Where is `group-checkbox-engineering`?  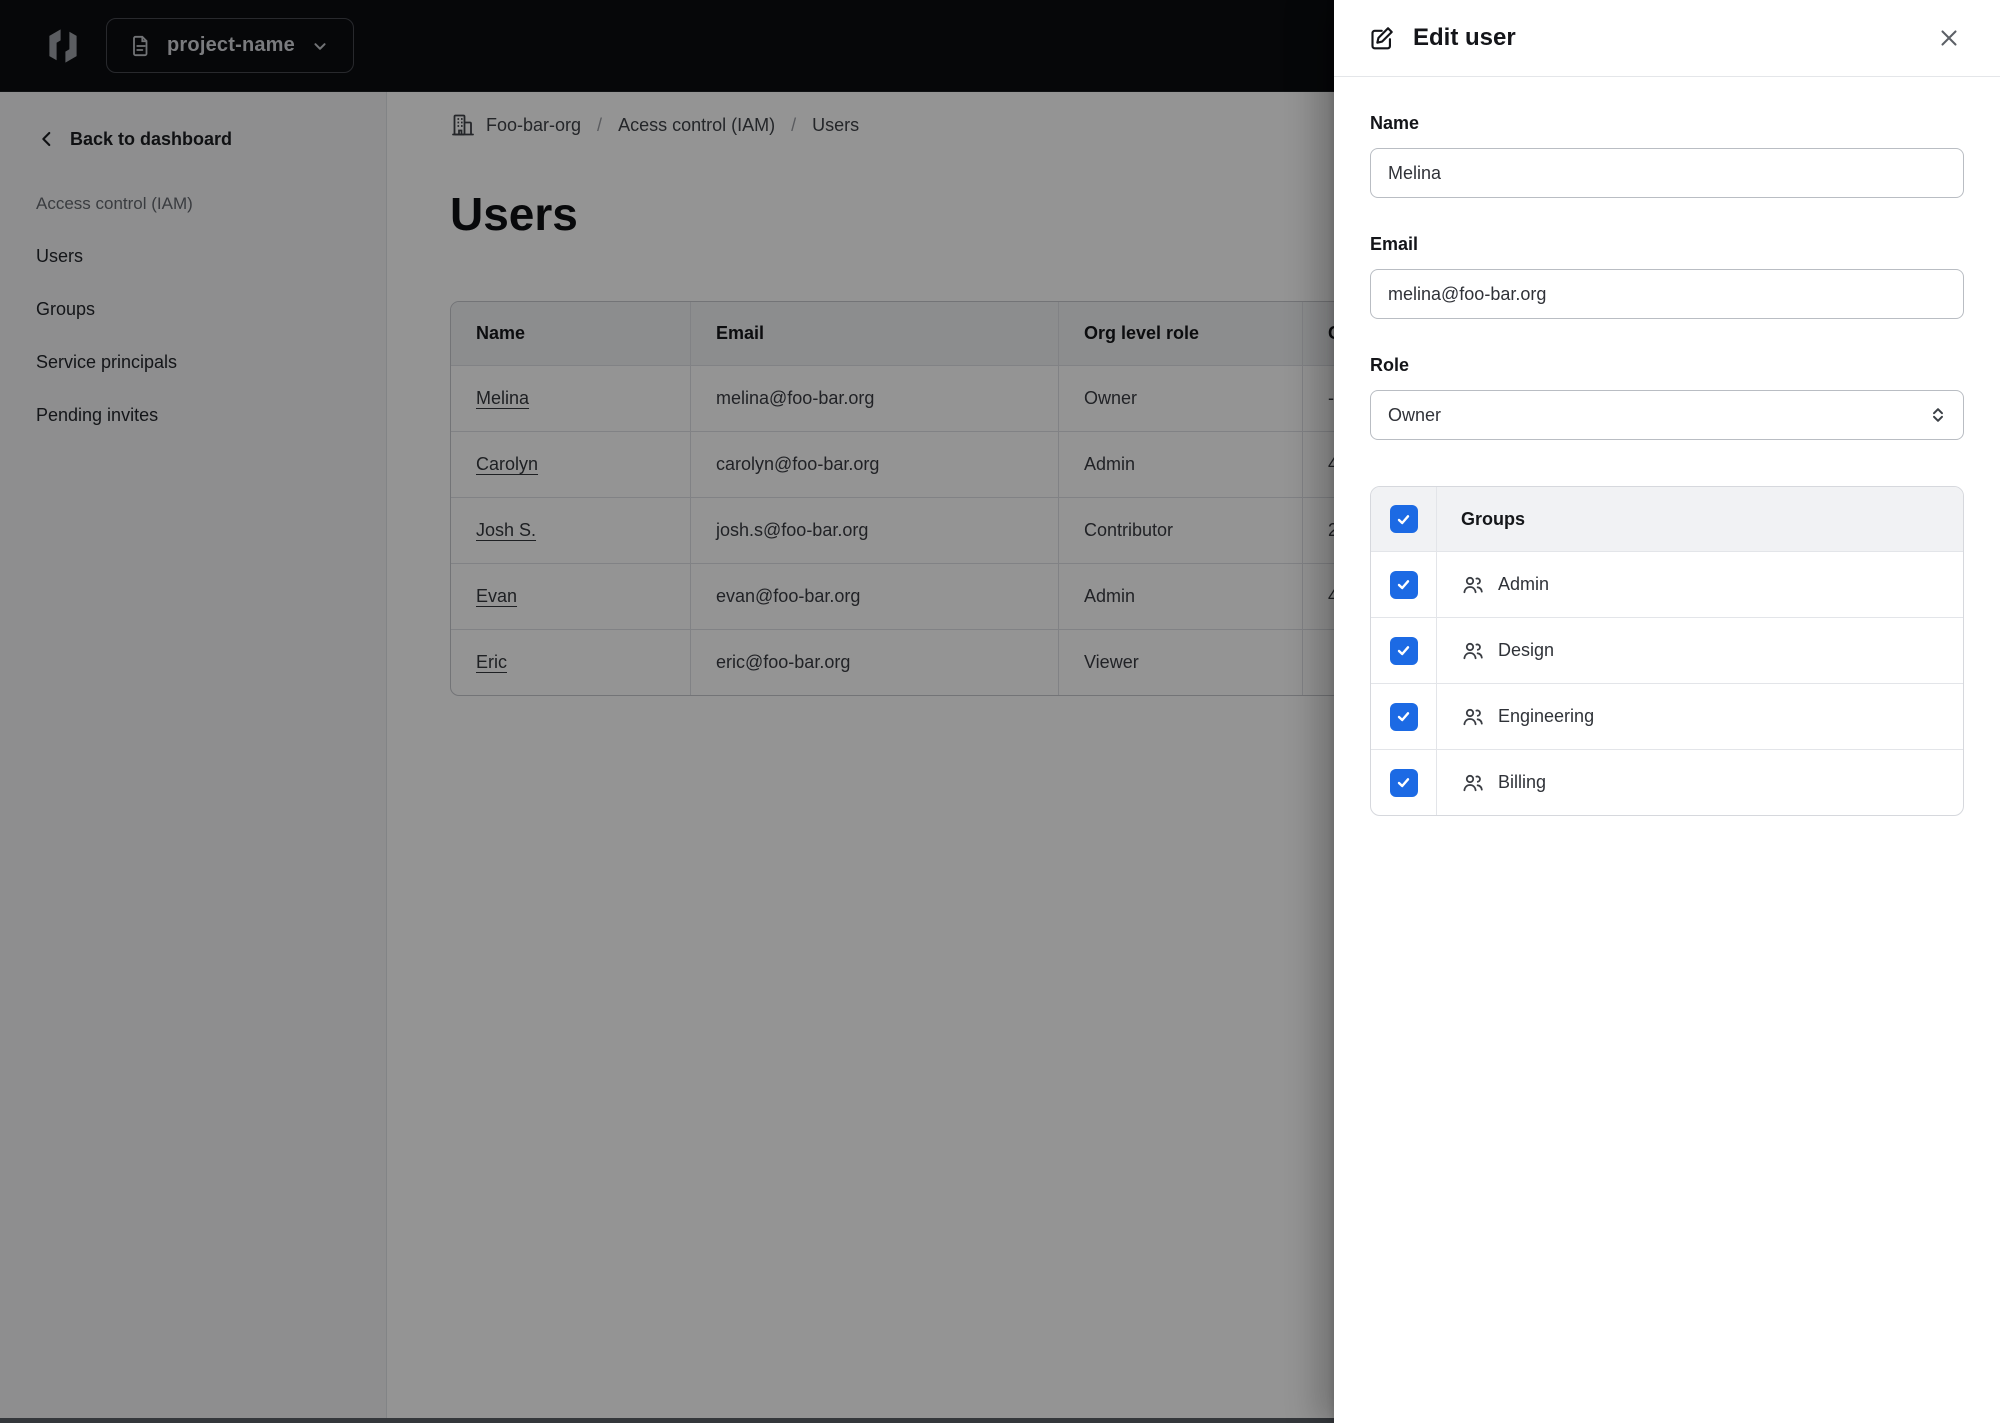 group-checkbox-engineering is located at coordinates (1403, 716).